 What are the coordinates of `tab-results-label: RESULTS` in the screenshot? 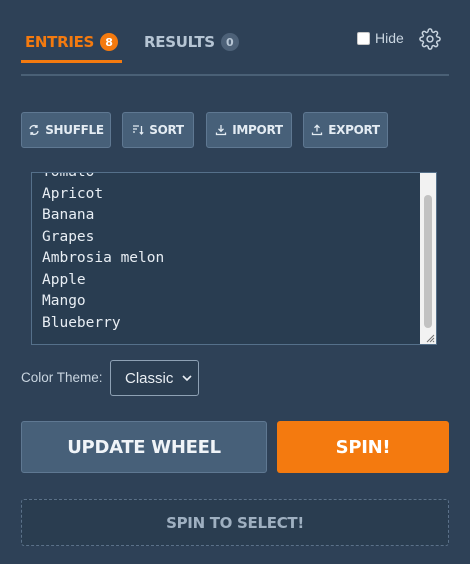 It's located at (179, 42).